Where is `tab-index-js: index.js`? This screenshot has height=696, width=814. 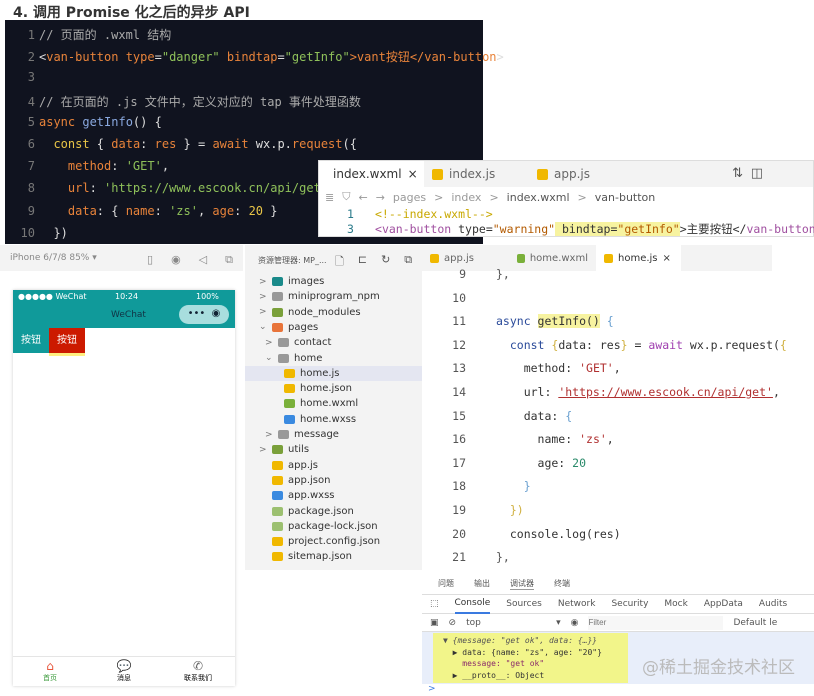 tab-index-js: index.js is located at coordinates (476, 174).